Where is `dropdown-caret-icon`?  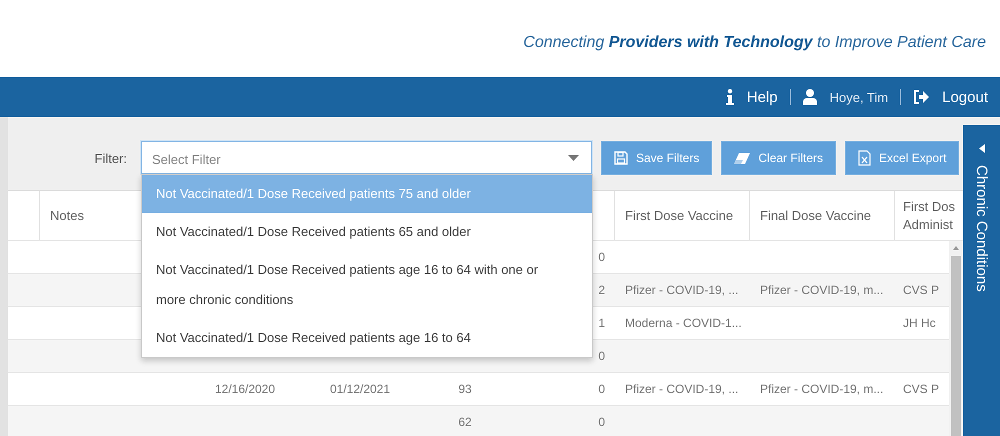 dropdown-caret-icon is located at coordinates (573, 157).